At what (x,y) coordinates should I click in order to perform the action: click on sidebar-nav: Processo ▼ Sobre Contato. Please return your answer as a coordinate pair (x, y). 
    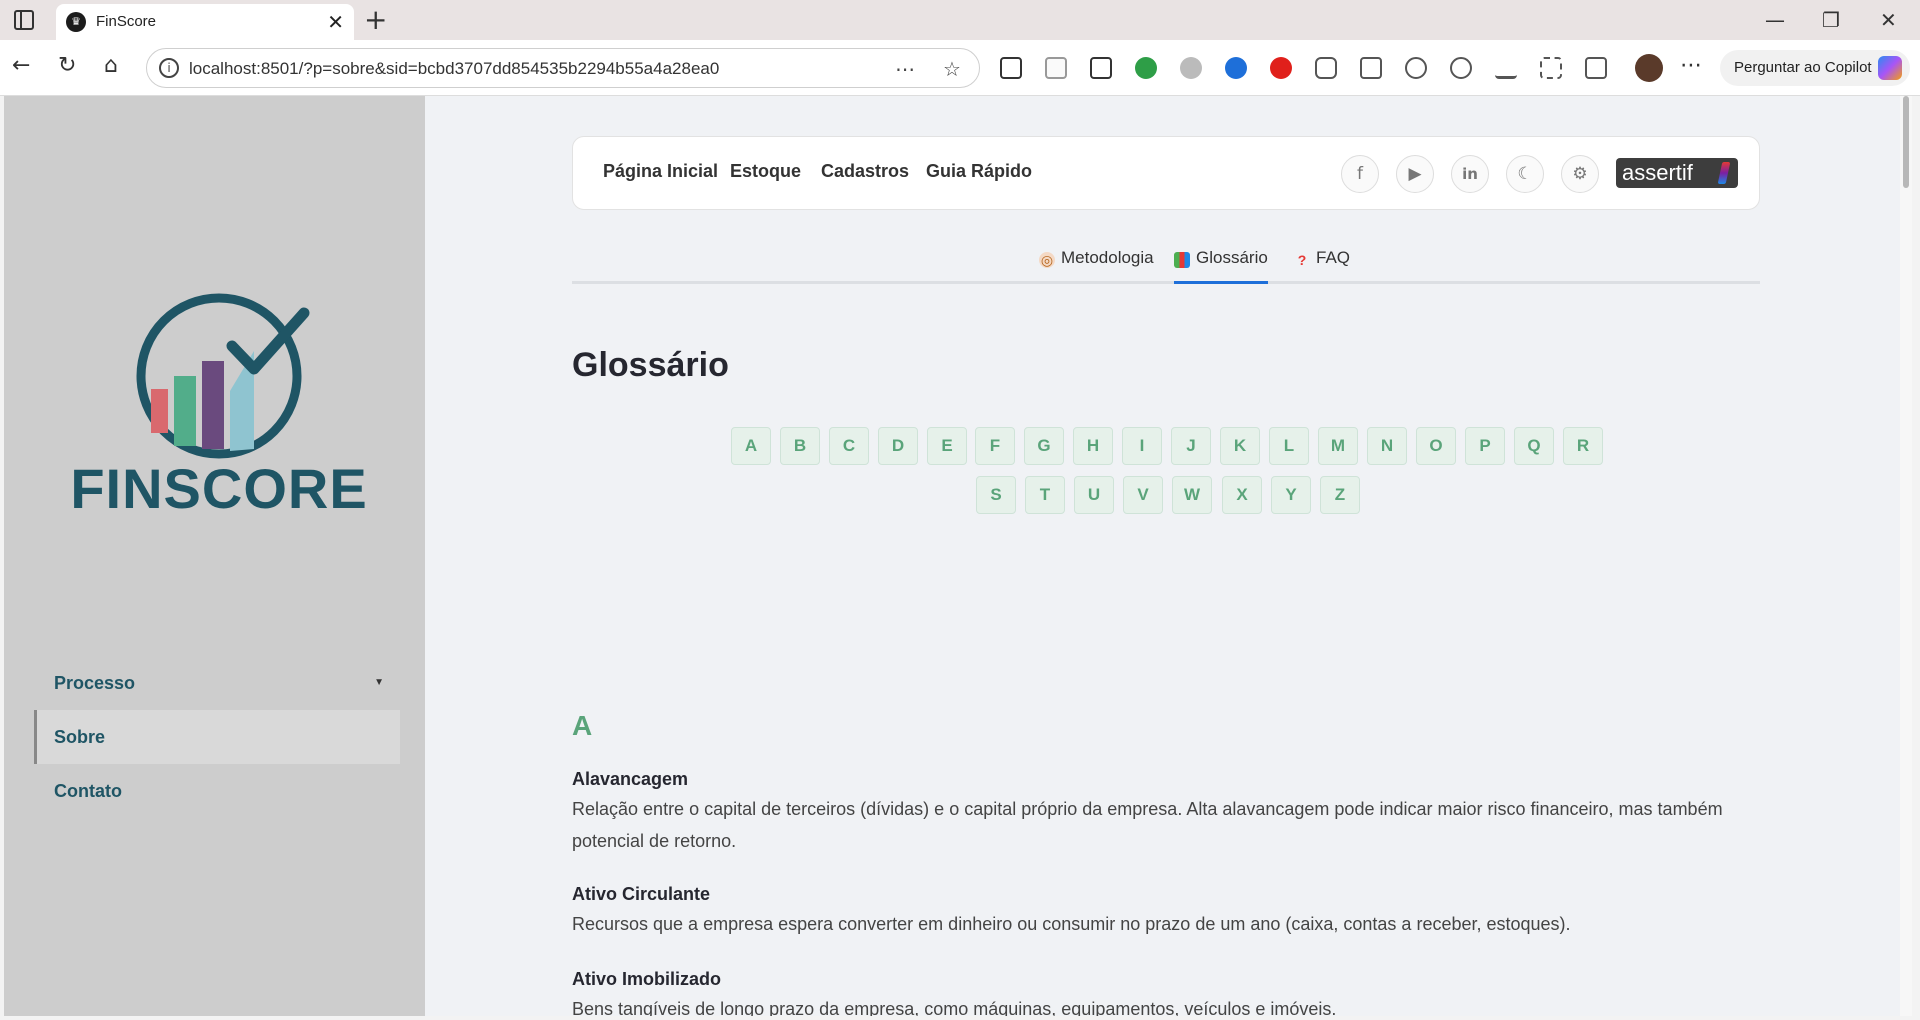
    Looking at the image, I should click on (217, 737).